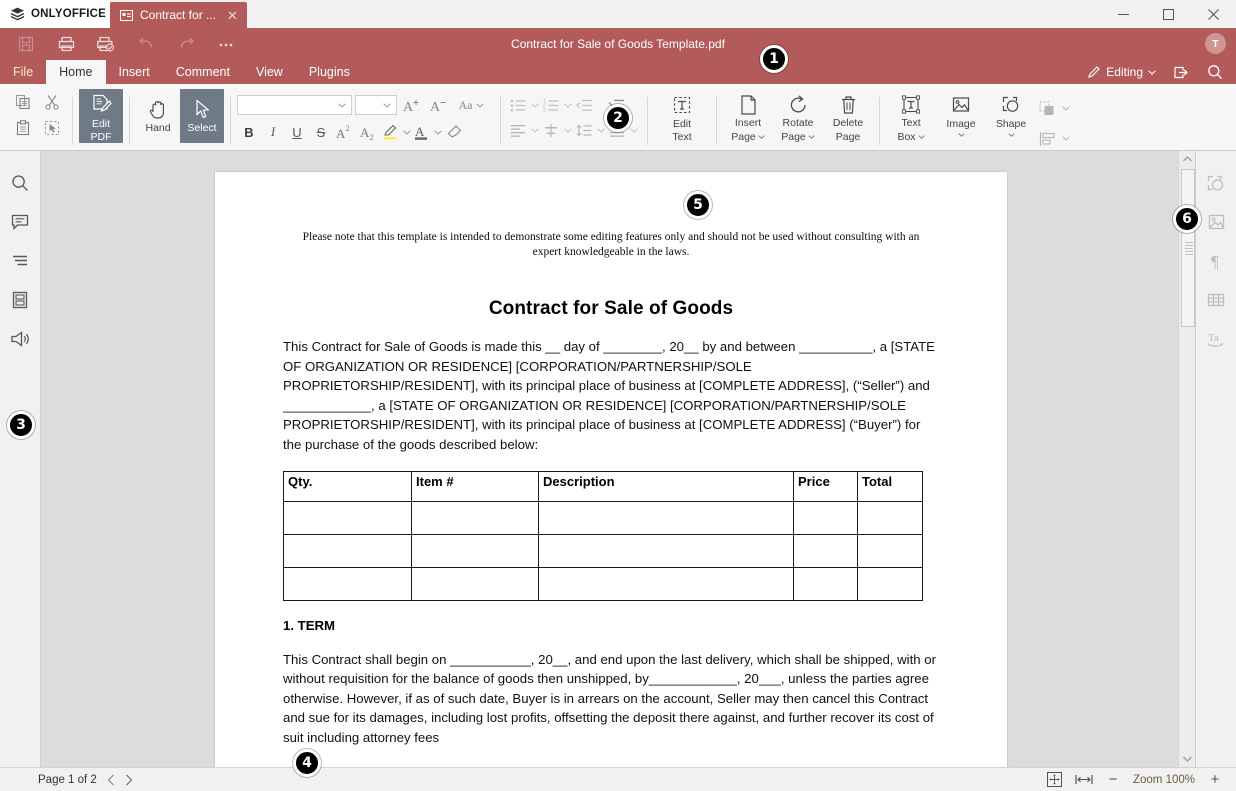 The image size is (1236, 791). Describe the element at coordinates (269, 72) in the screenshot. I see `menu-item-view: View` at that location.